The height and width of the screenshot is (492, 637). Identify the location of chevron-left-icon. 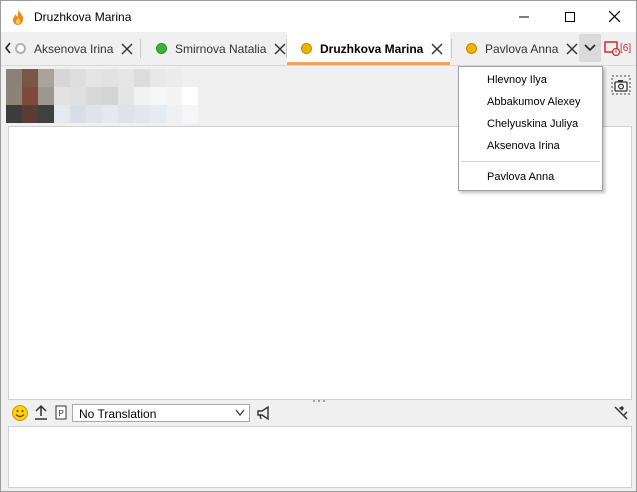
(8, 48).